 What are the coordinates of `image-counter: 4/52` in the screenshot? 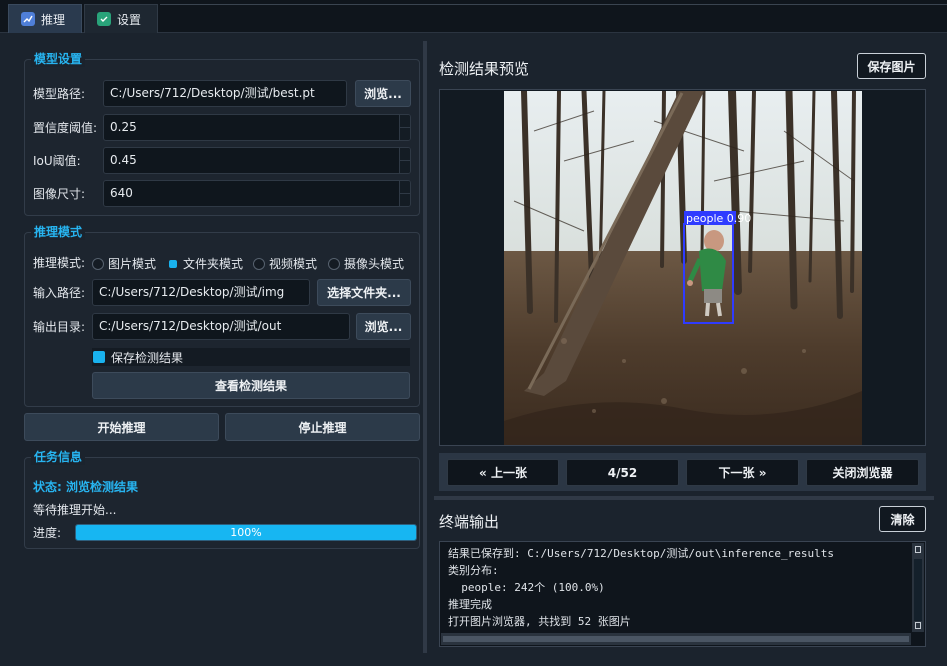 It's located at (622, 472).